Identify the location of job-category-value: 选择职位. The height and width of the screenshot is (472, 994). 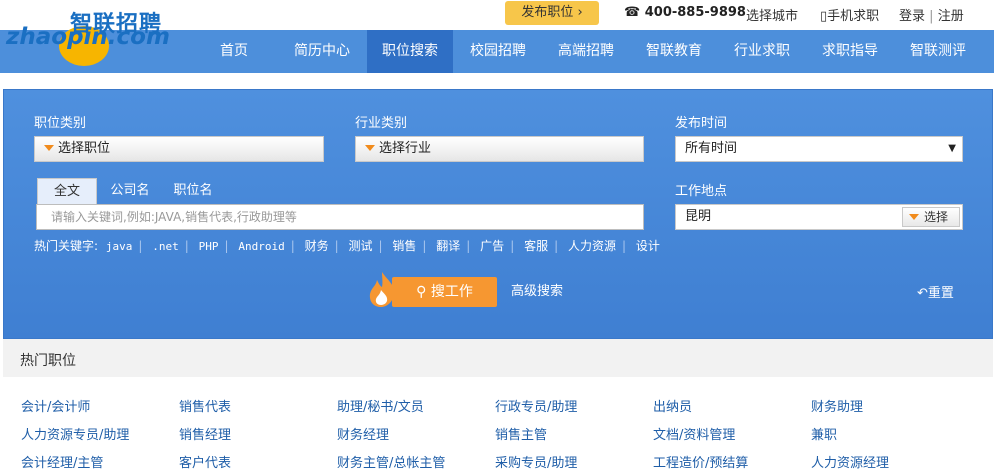
(84, 148).